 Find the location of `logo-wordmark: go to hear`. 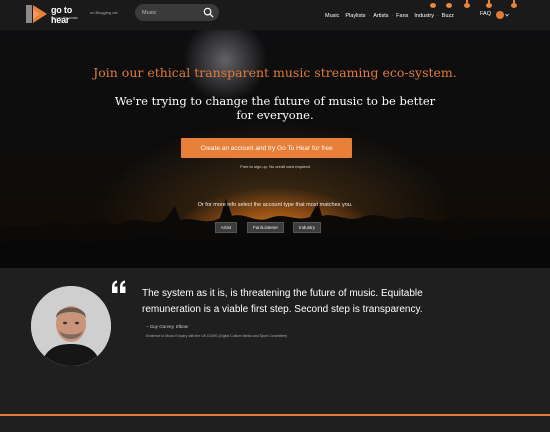

logo-wordmark: go to hear is located at coordinates (62, 15).